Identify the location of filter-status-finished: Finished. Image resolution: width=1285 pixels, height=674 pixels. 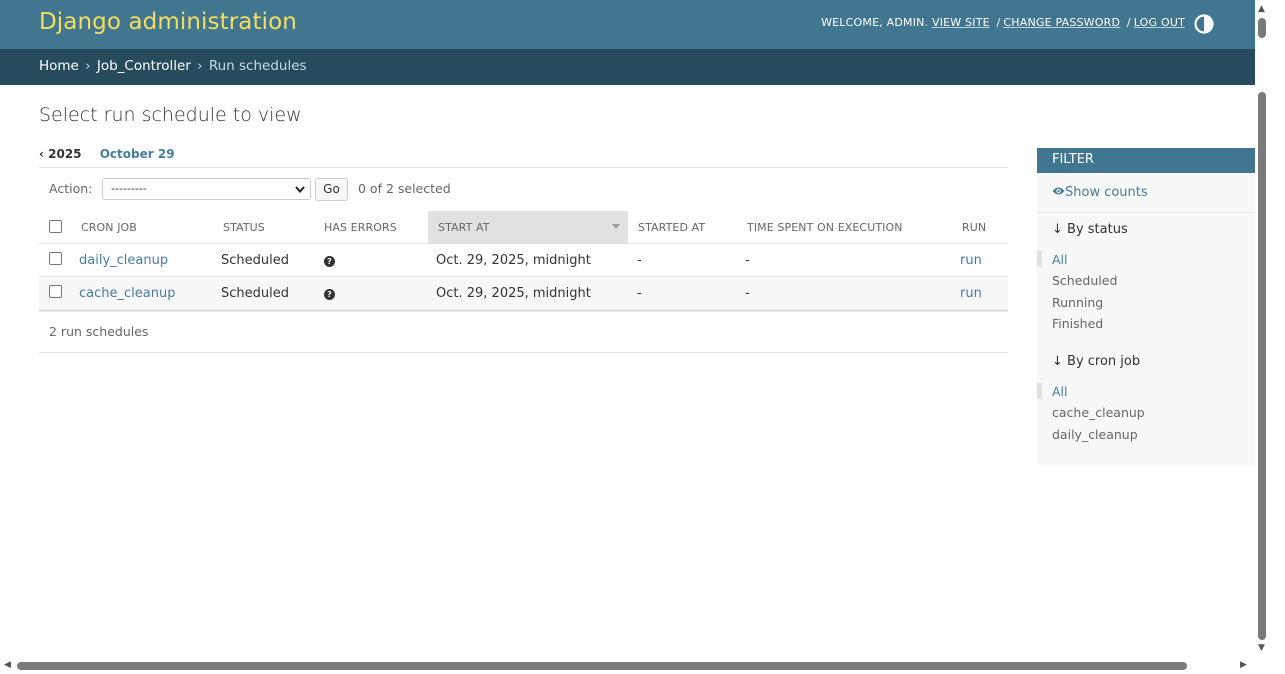
(1077, 323).